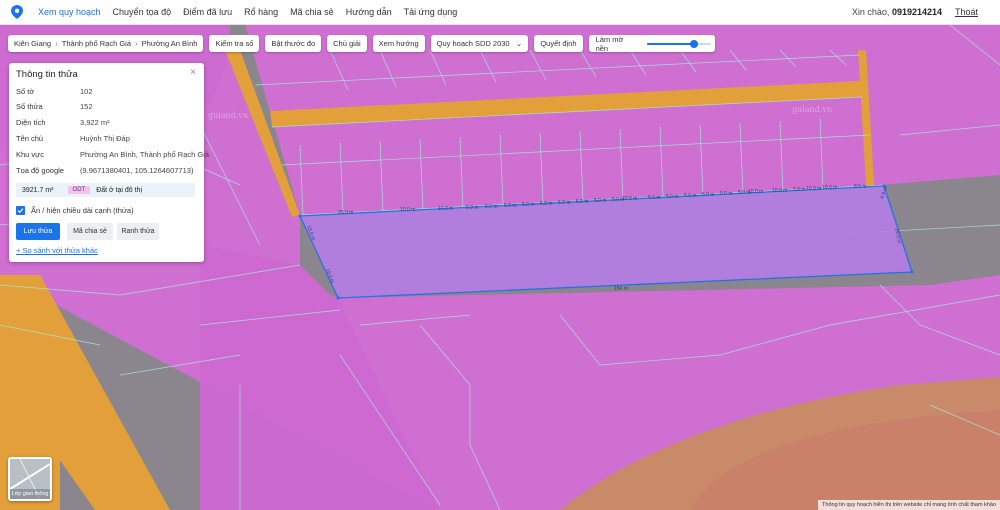  What do you see at coordinates (105, 138) in the screenshot?
I see `info-value: Huỳnh Thị Đáp` at bounding box center [105, 138].